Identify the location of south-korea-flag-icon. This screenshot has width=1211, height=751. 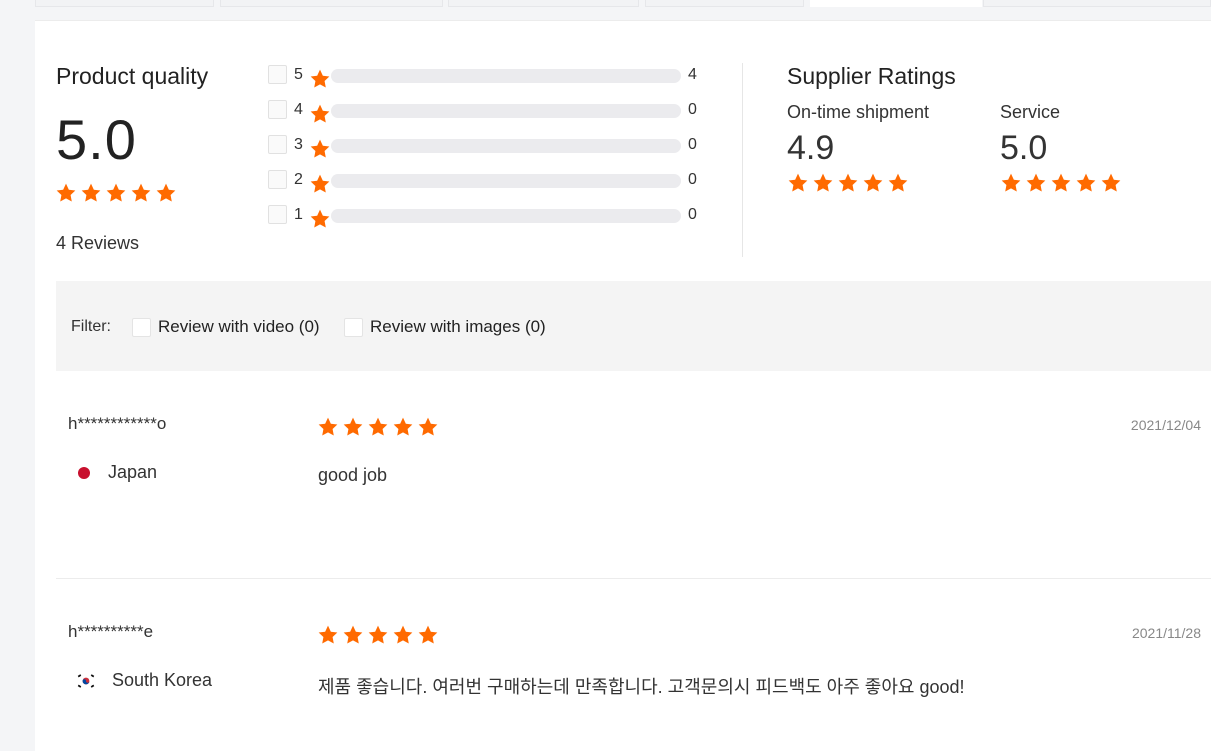
(86, 680).